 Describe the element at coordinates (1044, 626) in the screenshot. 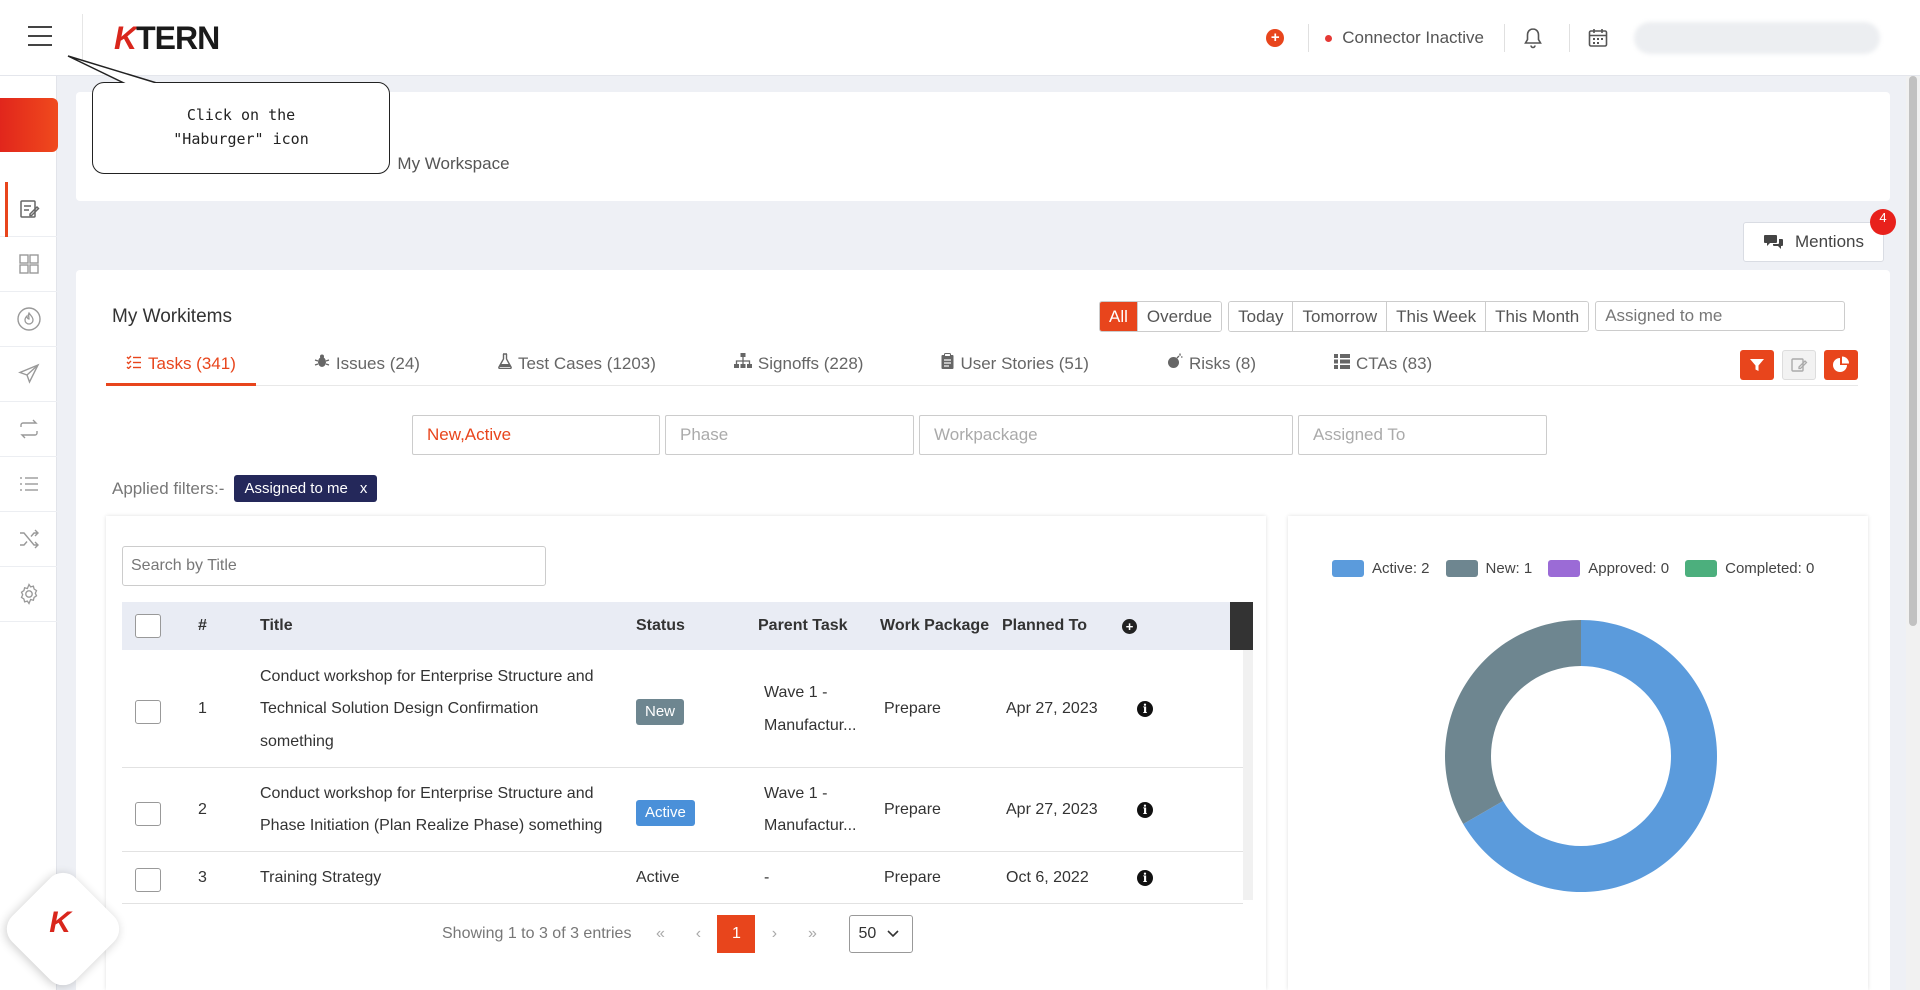

I see `col-planned-to: Planned To` at that location.